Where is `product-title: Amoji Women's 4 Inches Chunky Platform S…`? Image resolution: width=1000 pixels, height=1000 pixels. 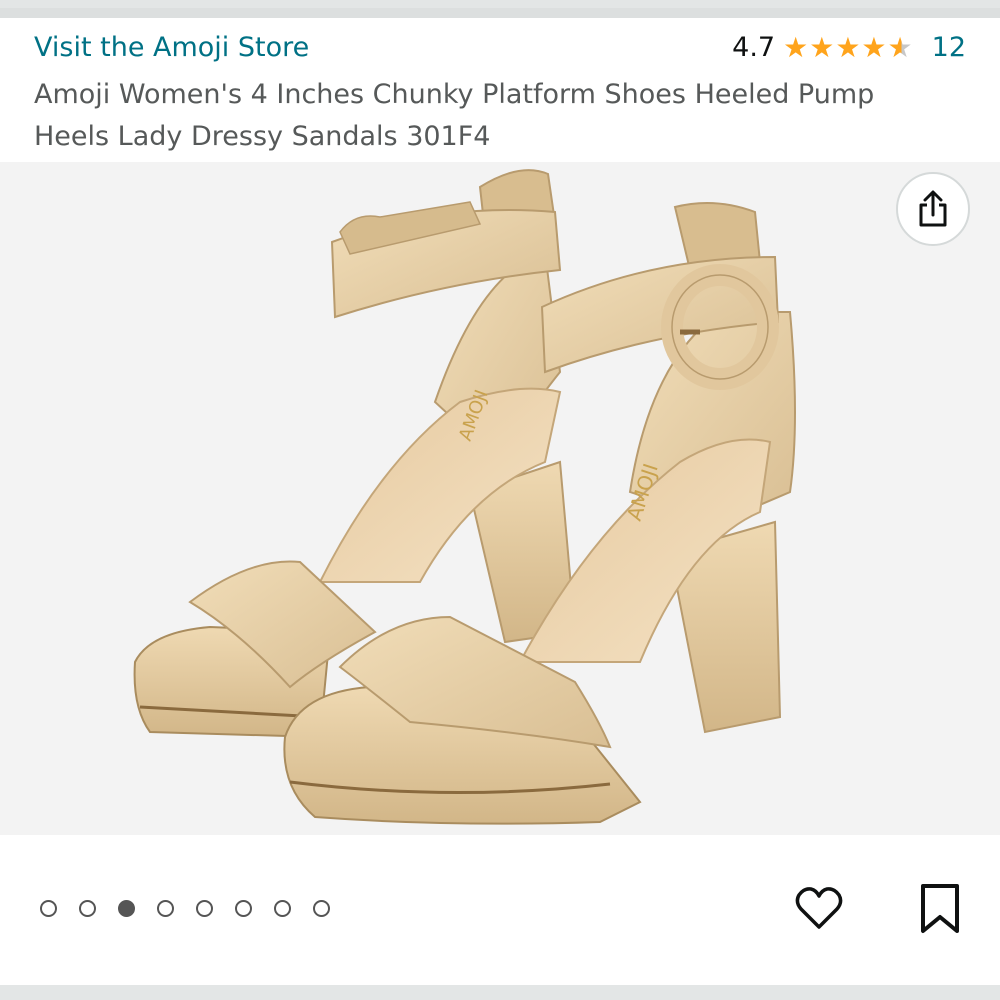 product-title: Amoji Women's 4 Inches Chunky Platform S… is located at coordinates (454, 115).